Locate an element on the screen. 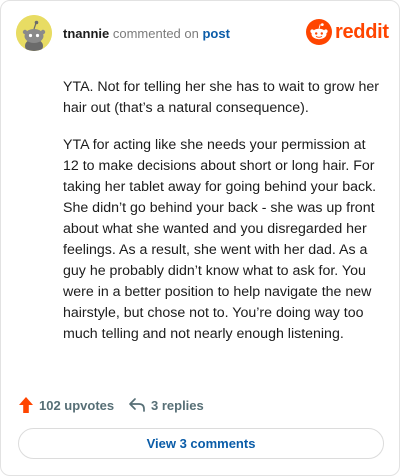 The height and width of the screenshot is (476, 400). reply-button: 3 replies is located at coordinates (166, 405).